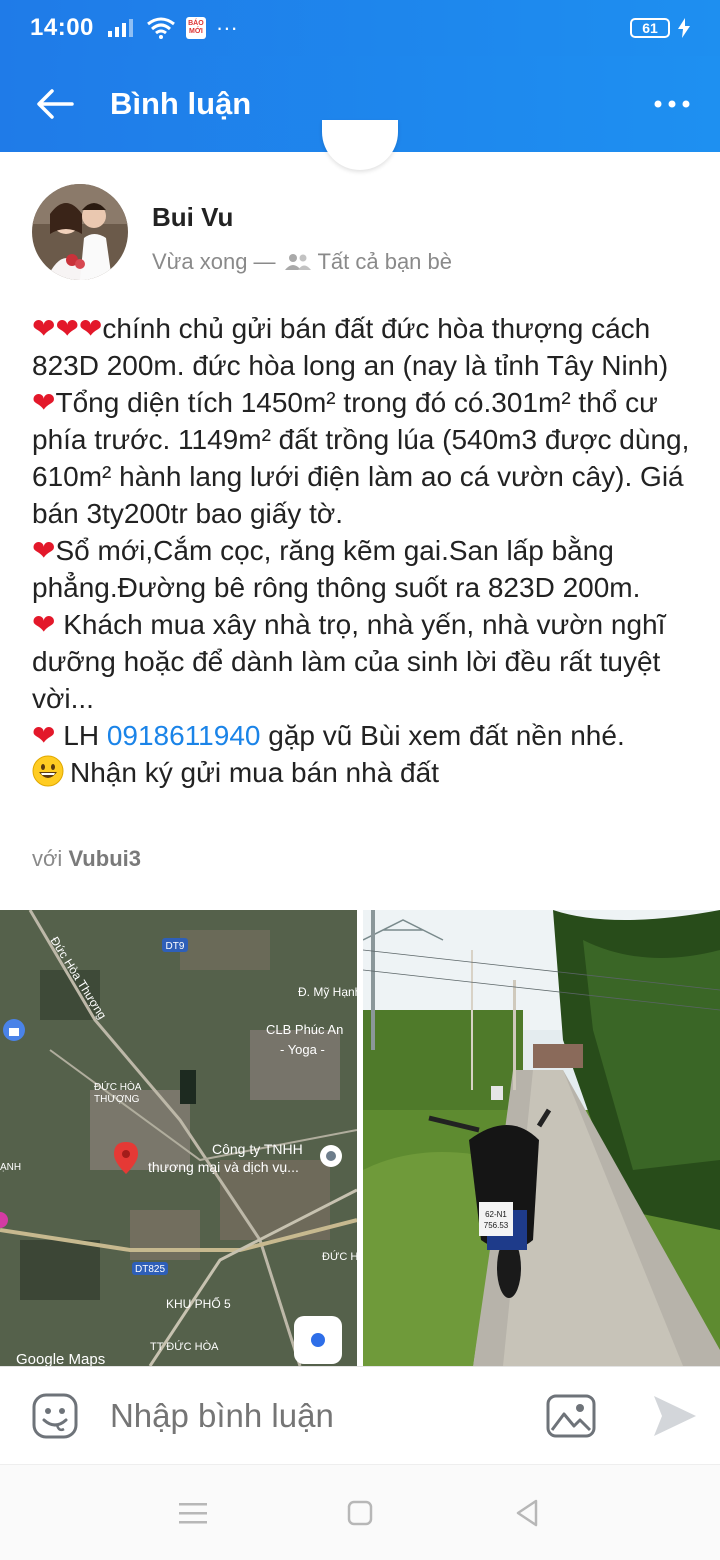 This screenshot has width=720, height=1560. What do you see at coordinates (322, 1415) in the screenshot?
I see `comment-input` at bounding box center [322, 1415].